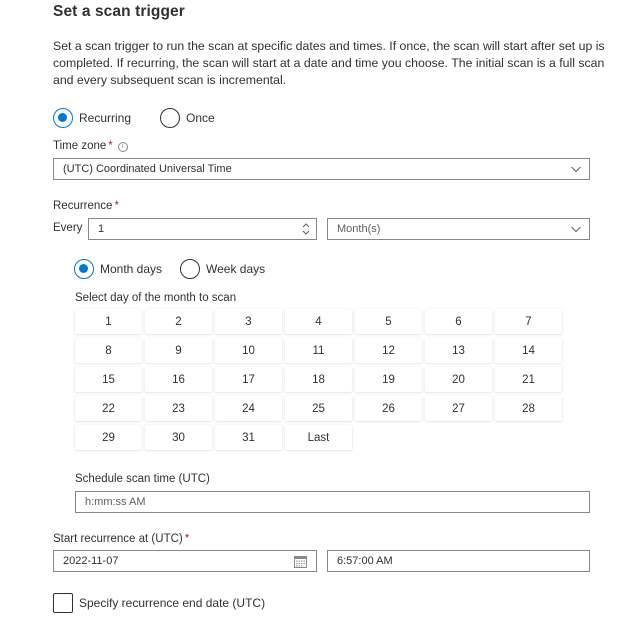 The image size is (632, 620). Describe the element at coordinates (178, 408) in the screenshot. I see `day-cell-23: 23` at that location.